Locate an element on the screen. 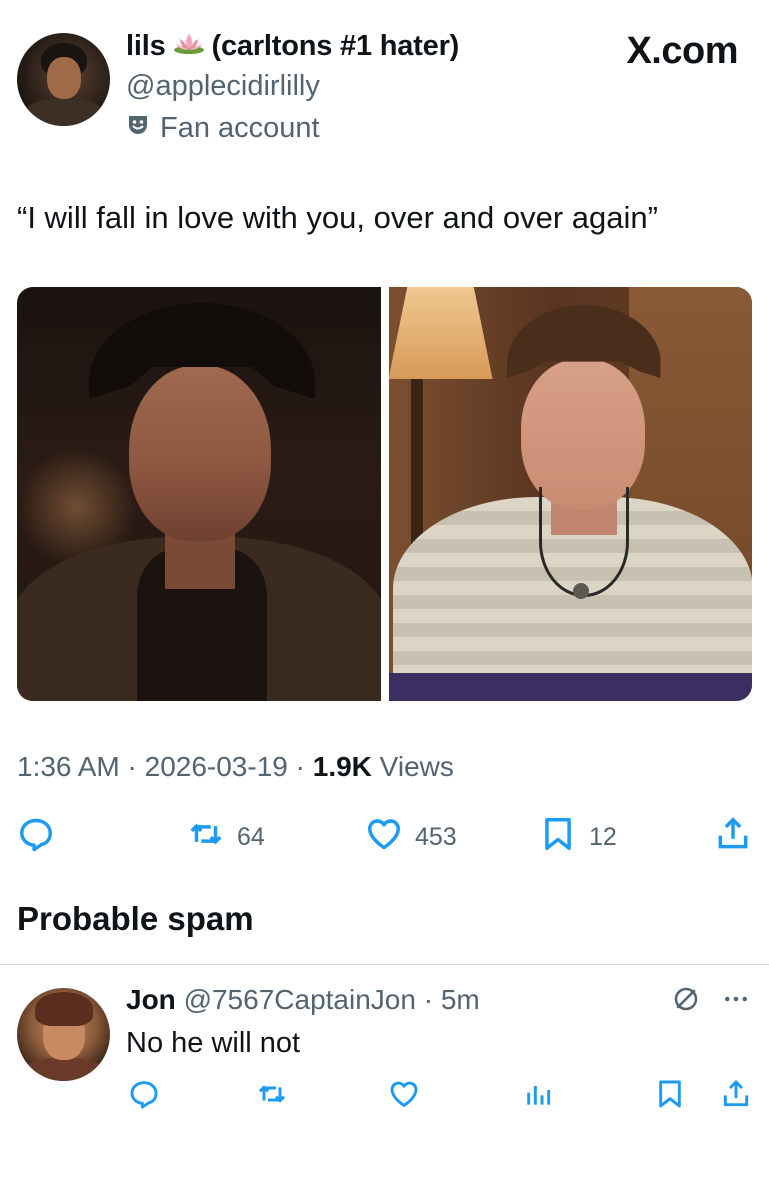 The image size is (769, 1200). spam-marked-icon is located at coordinates (686, 1001).